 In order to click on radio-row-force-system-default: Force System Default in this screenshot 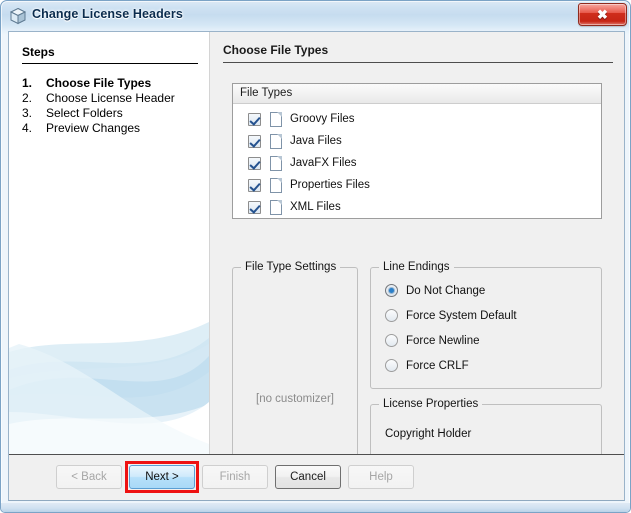, I will do `click(451, 315)`.